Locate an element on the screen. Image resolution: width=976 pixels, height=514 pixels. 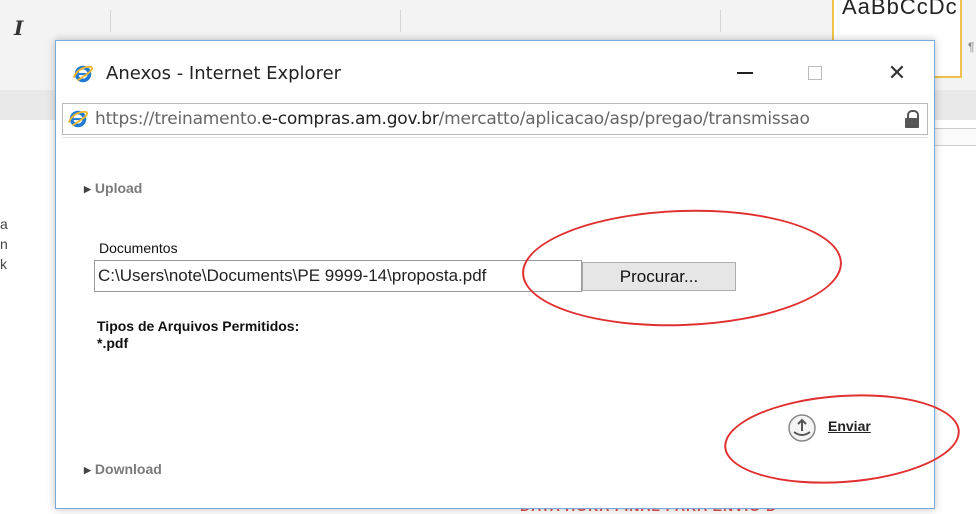
document-page-left is located at coordinates (30, 314).